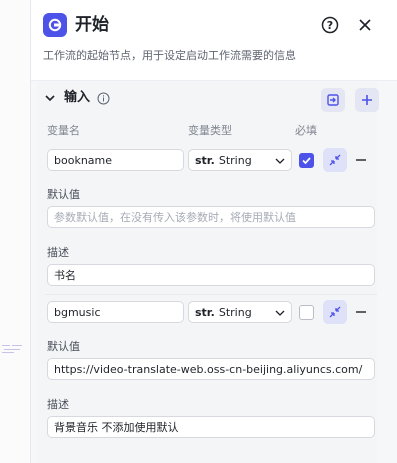  Describe the element at coordinates (15, 231) in the screenshot. I see `workflow-canvas` at that location.